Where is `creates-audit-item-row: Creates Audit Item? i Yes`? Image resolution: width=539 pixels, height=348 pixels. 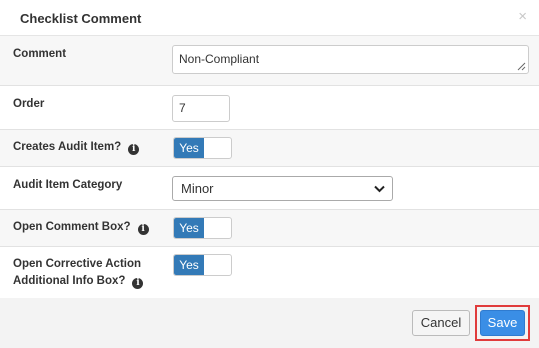 creates-audit-item-row: Creates Audit Item? i Yes is located at coordinates (269, 148).